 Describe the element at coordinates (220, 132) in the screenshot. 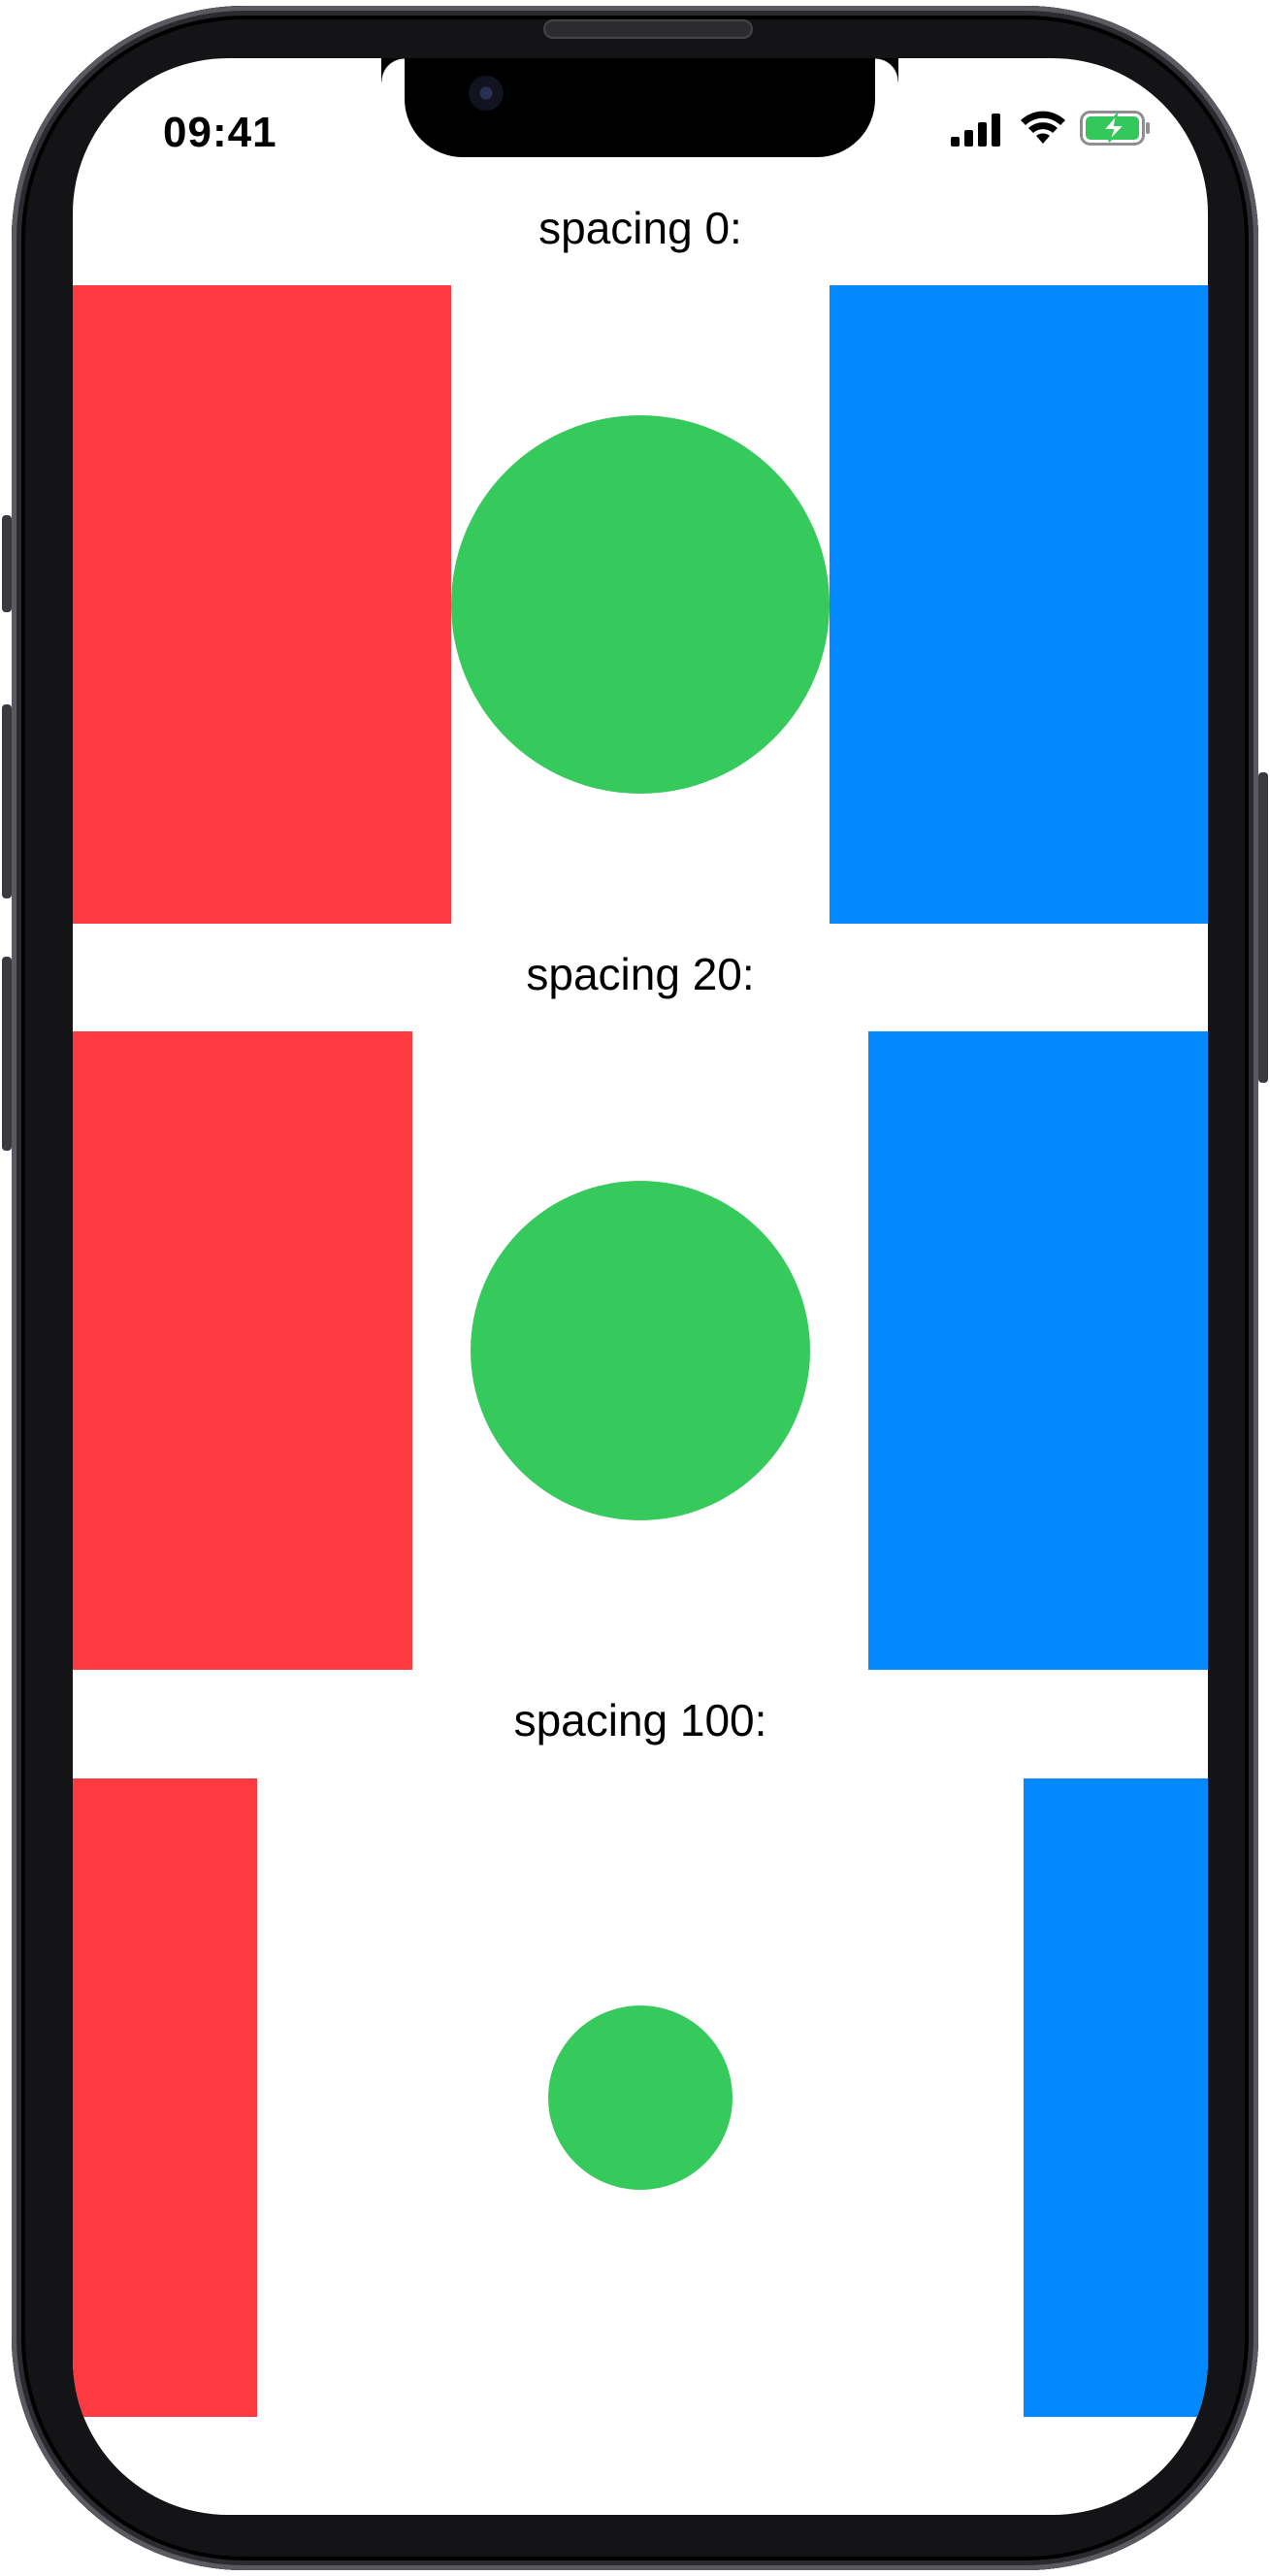

I see `status-time: 09:41` at that location.